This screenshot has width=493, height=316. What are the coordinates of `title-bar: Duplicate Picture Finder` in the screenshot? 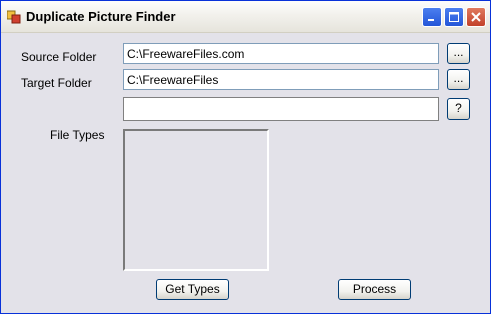 It's located at (245, 17).